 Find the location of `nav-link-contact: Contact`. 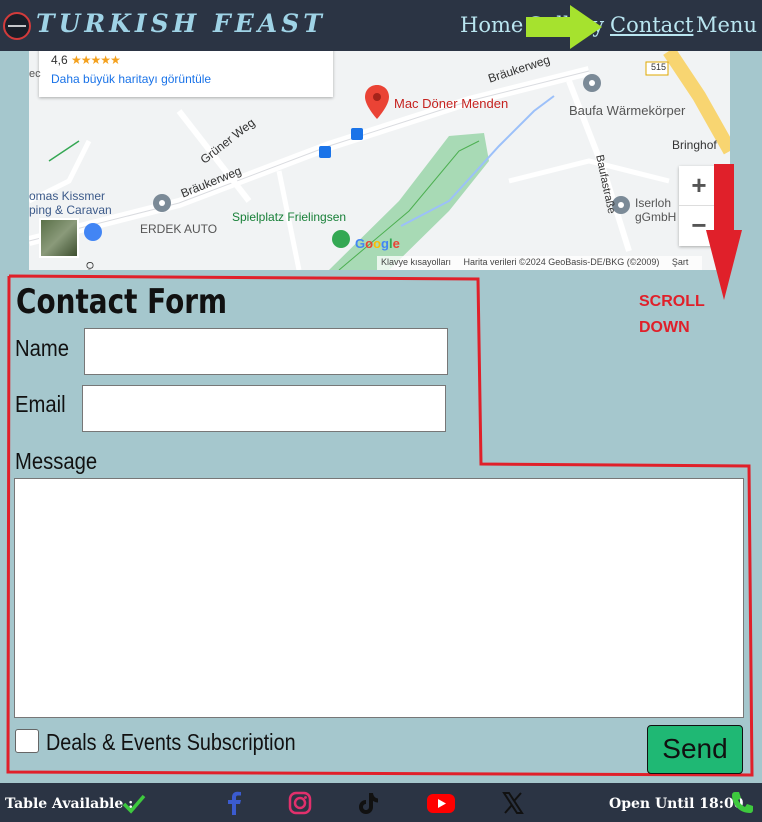

nav-link-contact: Contact is located at coordinates (651, 25).